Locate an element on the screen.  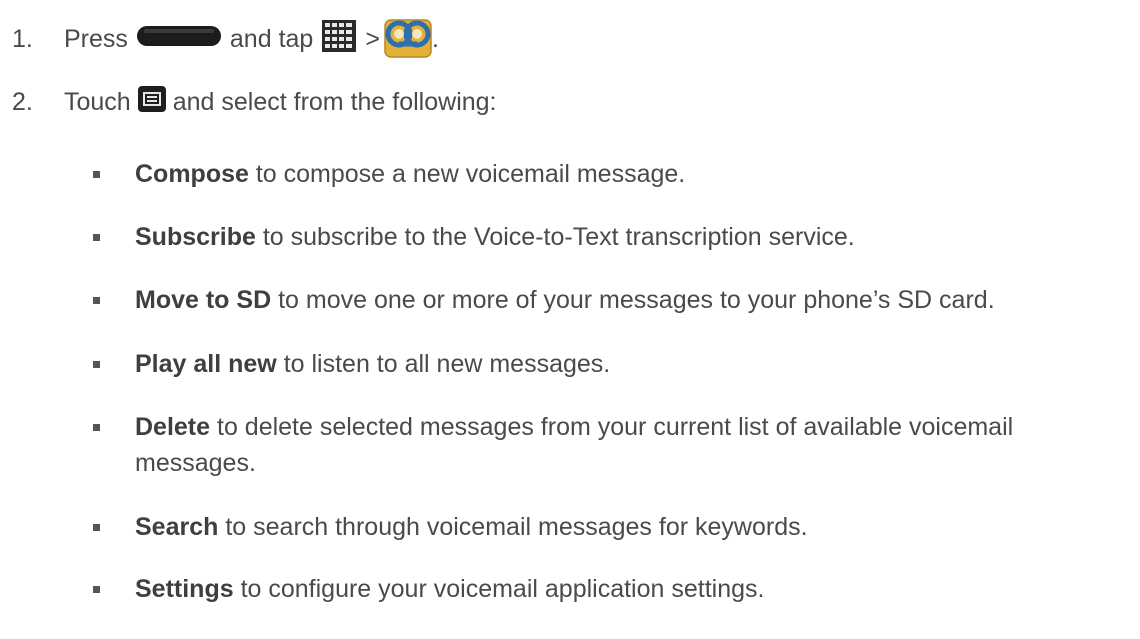
step-text: . is located at coordinates (435, 39).